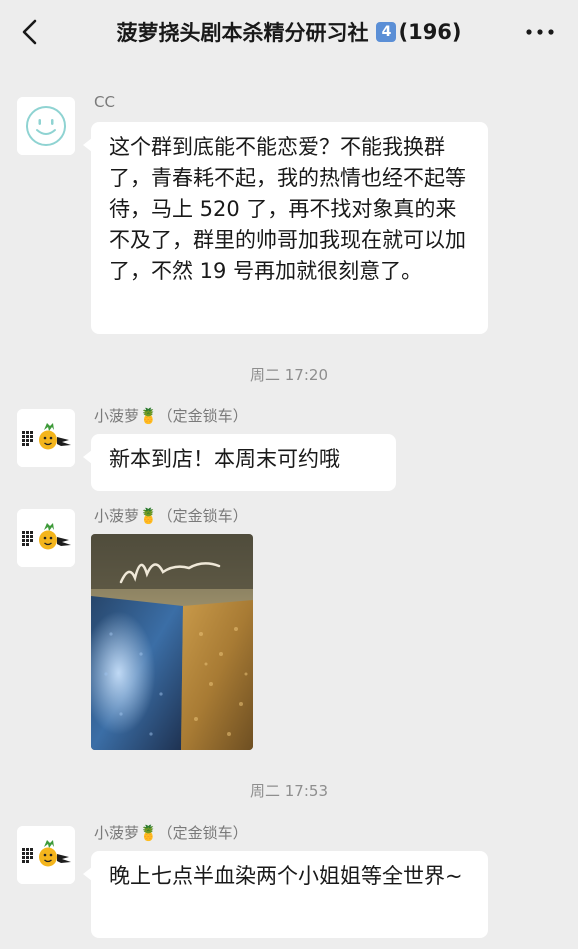 The height and width of the screenshot is (949, 578). What do you see at coordinates (104, 102) in the screenshot?
I see `sender-name: CC` at bounding box center [104, 102].